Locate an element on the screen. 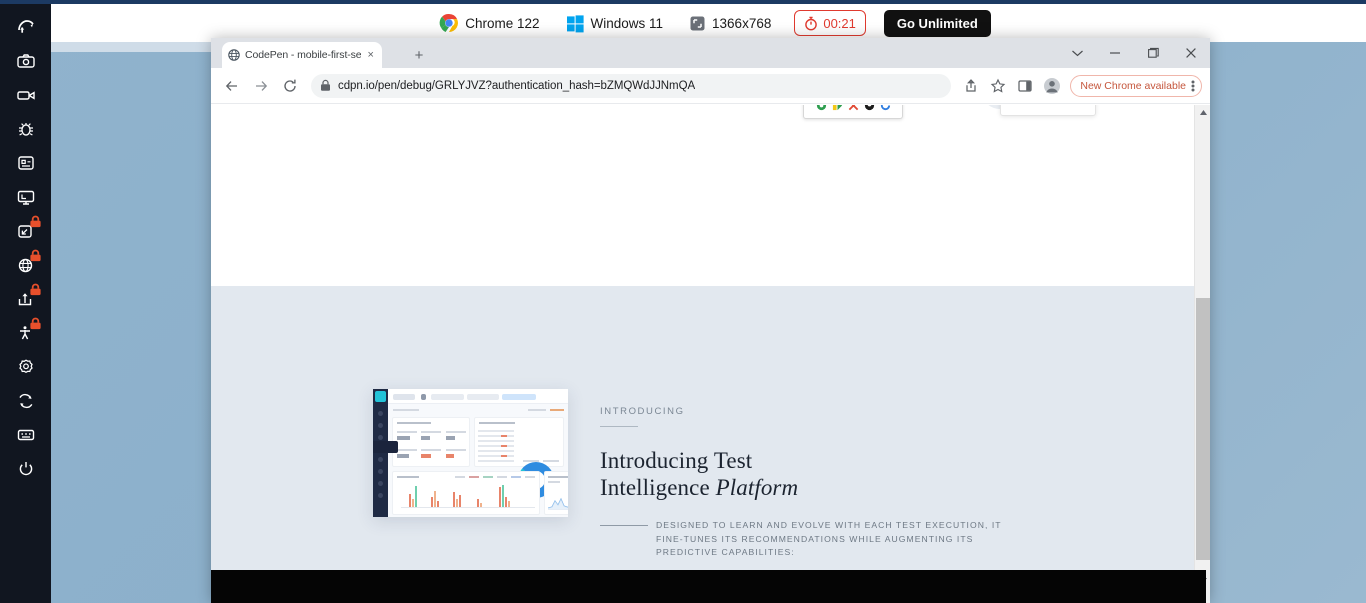 The image size is (1366, 603). eye-icon is located at coordinates (869, 108).